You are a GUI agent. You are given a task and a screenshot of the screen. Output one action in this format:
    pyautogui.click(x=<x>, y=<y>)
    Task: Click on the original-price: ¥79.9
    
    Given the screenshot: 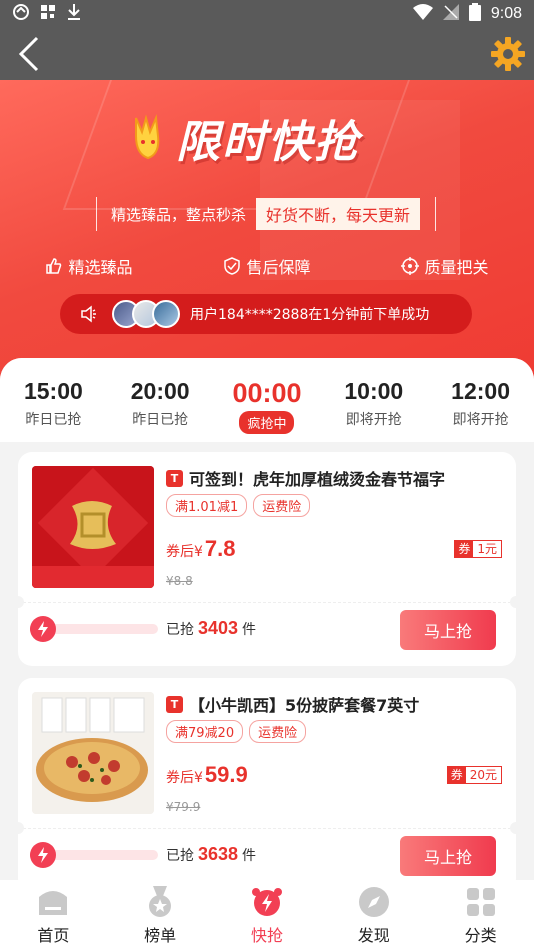 What is the action you would take?
    pyautogui.click(x=183, y=807)
    